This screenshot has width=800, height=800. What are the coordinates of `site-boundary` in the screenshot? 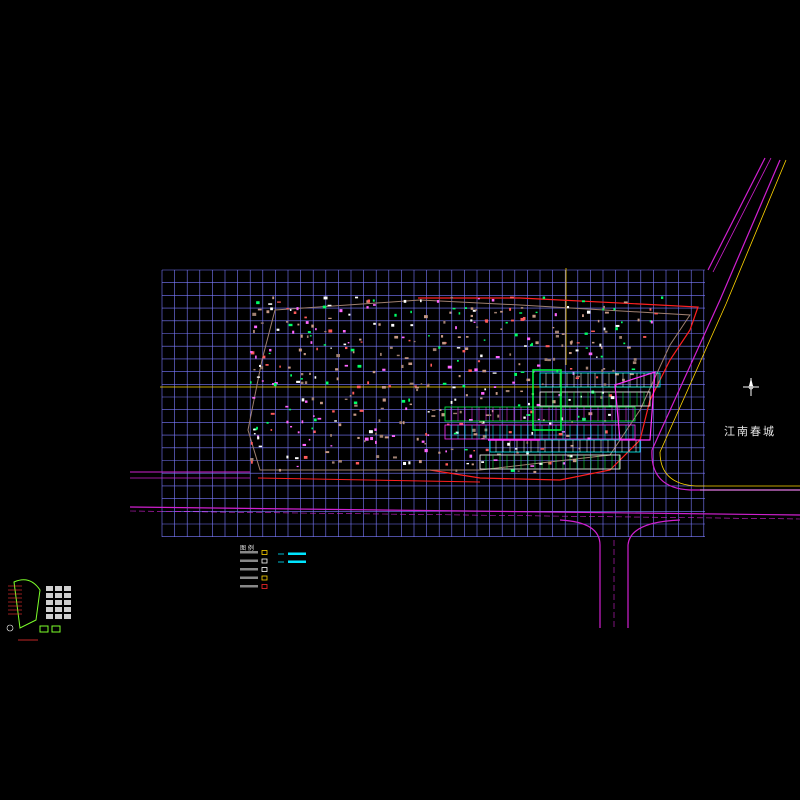 It's located at (369, 480).